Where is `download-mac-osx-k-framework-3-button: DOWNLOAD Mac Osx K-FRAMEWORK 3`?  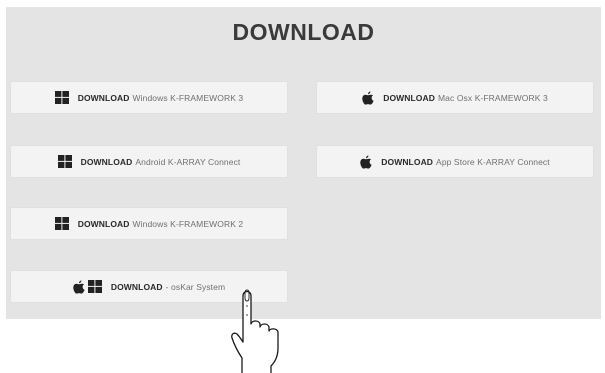 download-mac-osx-k-framework-3-button: DOWNLOAD Mac Osx K-FRAMEWORK 3 is located at coordinates (455, 97).